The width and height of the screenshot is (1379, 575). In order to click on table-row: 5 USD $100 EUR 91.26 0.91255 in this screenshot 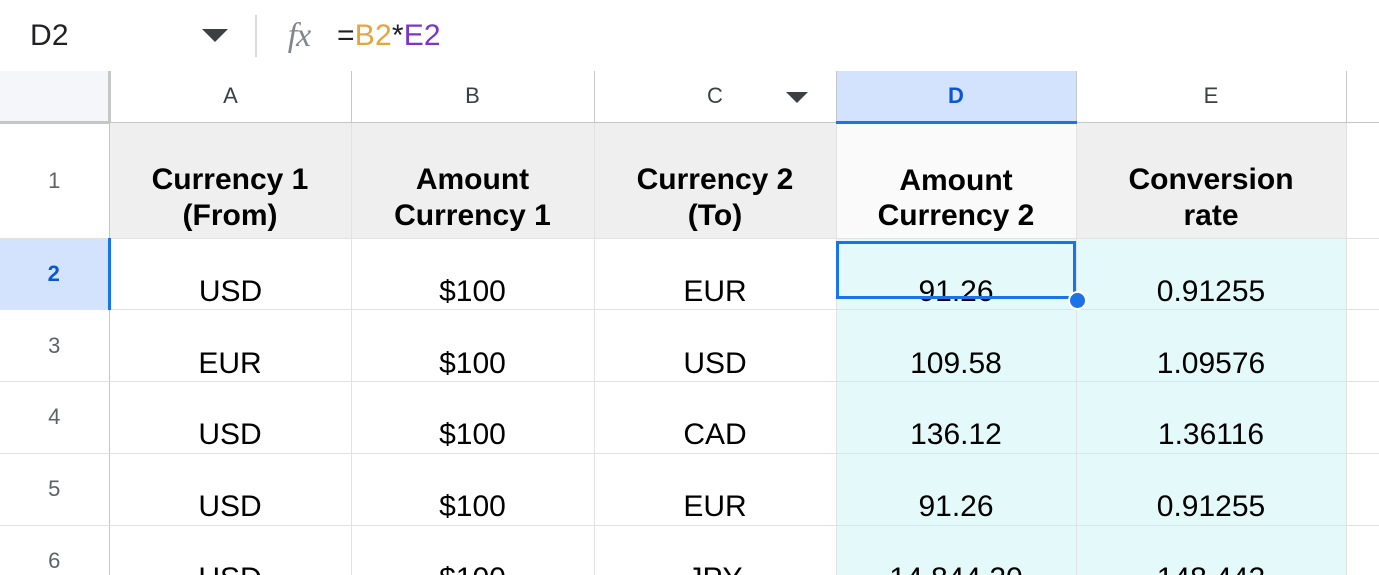, I will do `click(689, 489)`.